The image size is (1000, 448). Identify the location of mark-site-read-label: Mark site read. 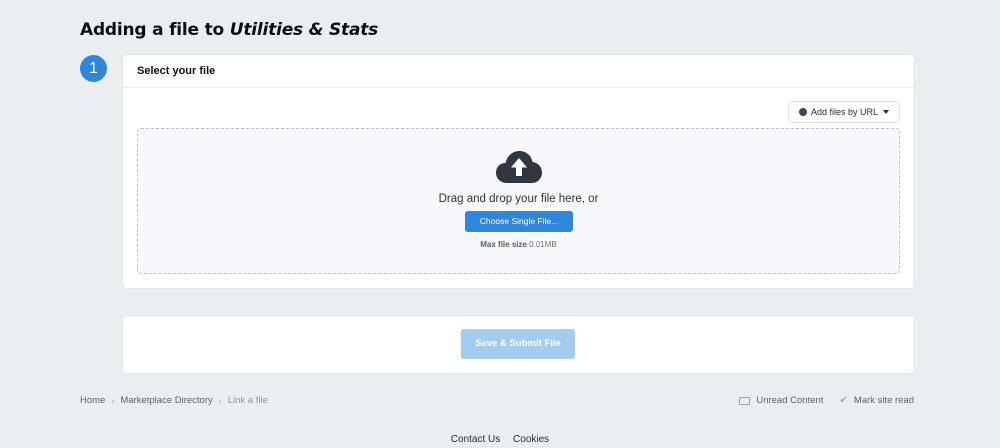
(883, 400).